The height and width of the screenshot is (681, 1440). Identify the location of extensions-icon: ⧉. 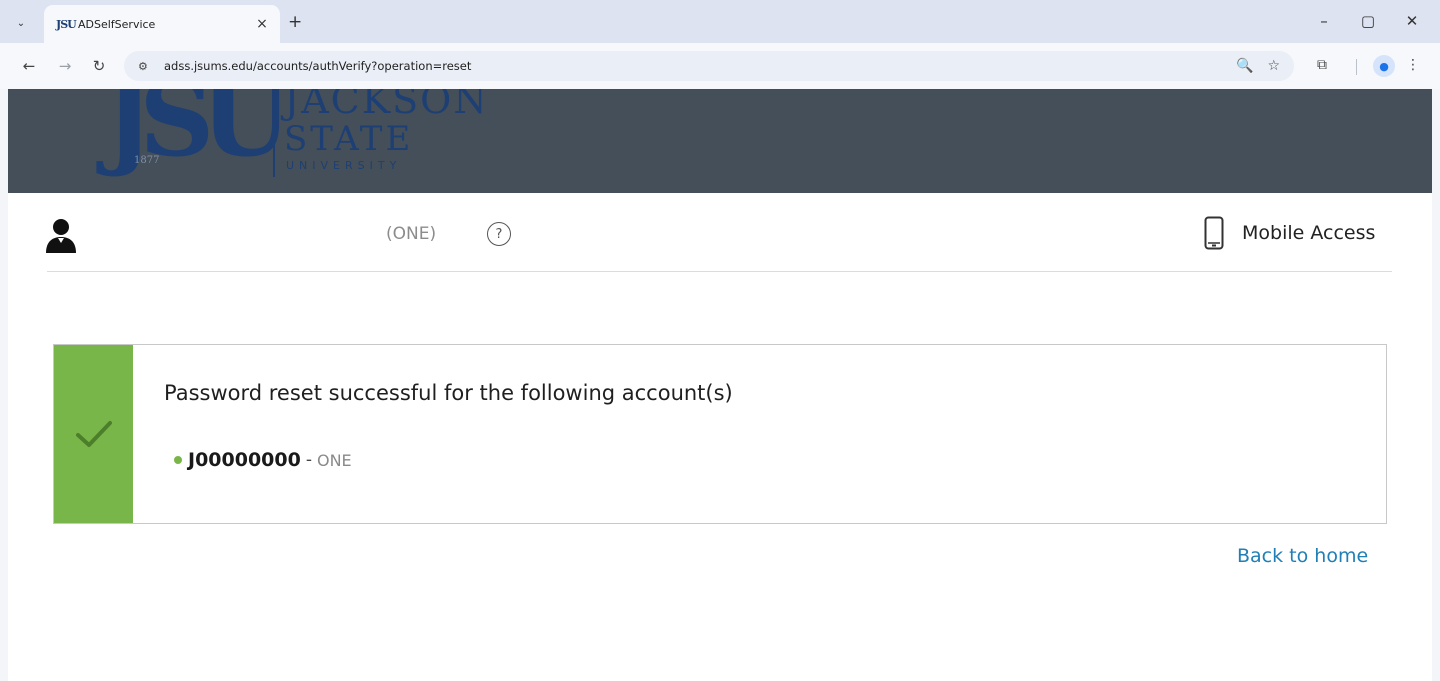
(1322, 65).